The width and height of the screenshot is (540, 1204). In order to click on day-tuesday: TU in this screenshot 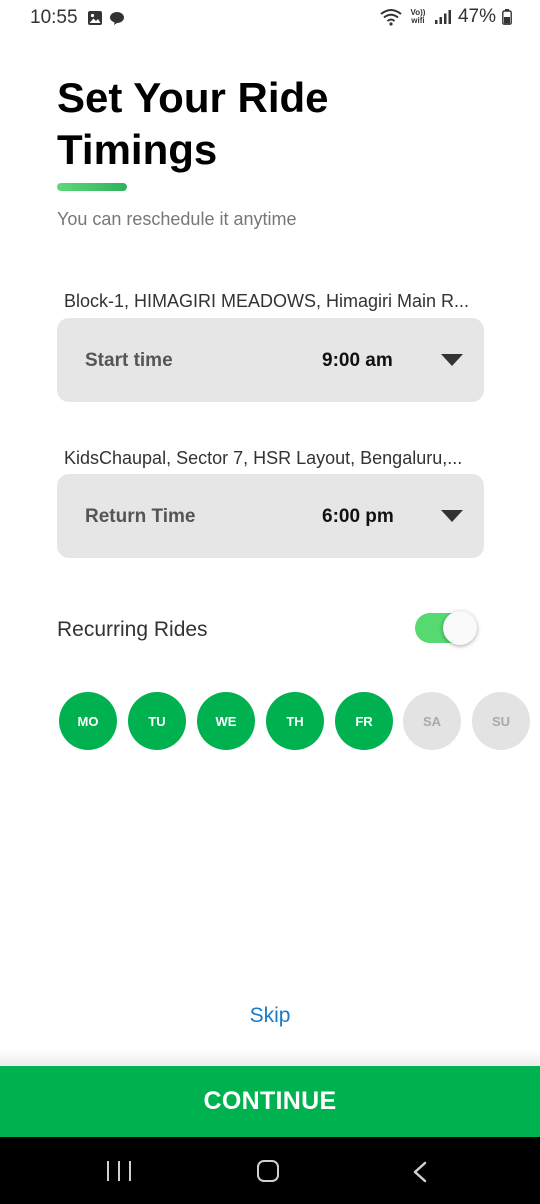, I will do `click(157, 721)`.